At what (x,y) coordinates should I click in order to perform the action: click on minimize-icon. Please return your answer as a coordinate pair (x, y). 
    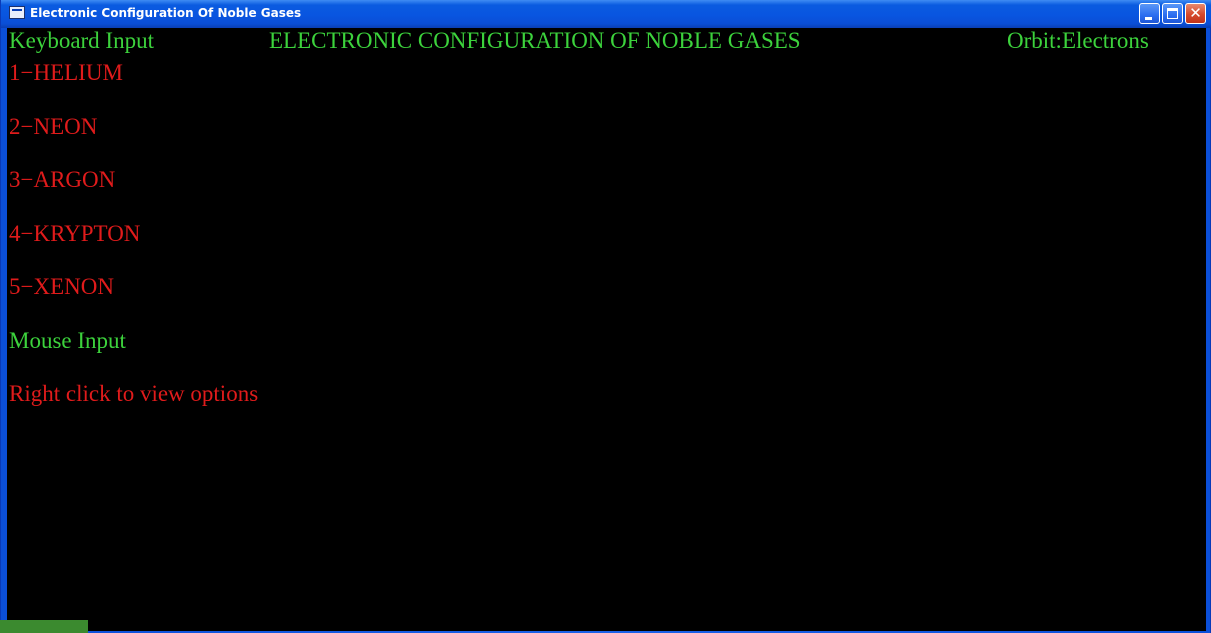
    Looking at the image, I should click on (1148, 18).